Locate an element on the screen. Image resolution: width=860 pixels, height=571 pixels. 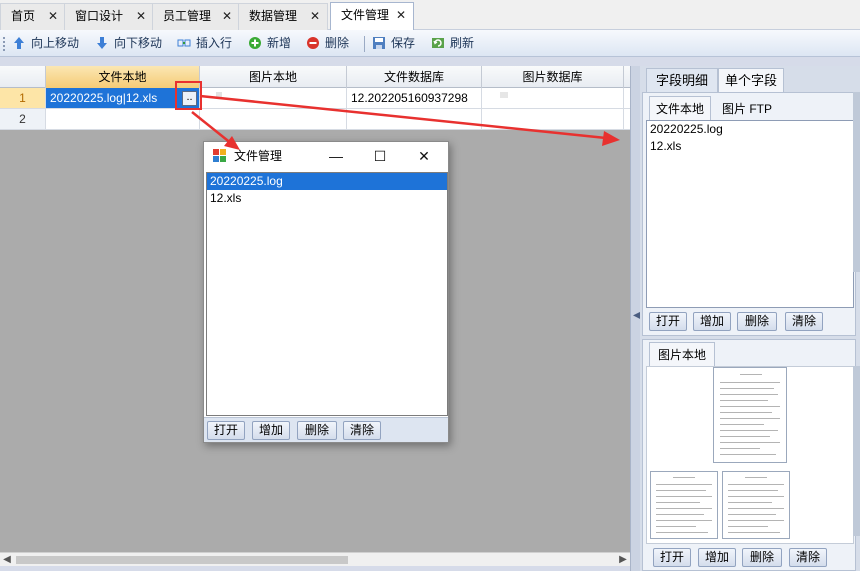
tab-home-close-icon: ✕ is located at coordinates (53, 16).